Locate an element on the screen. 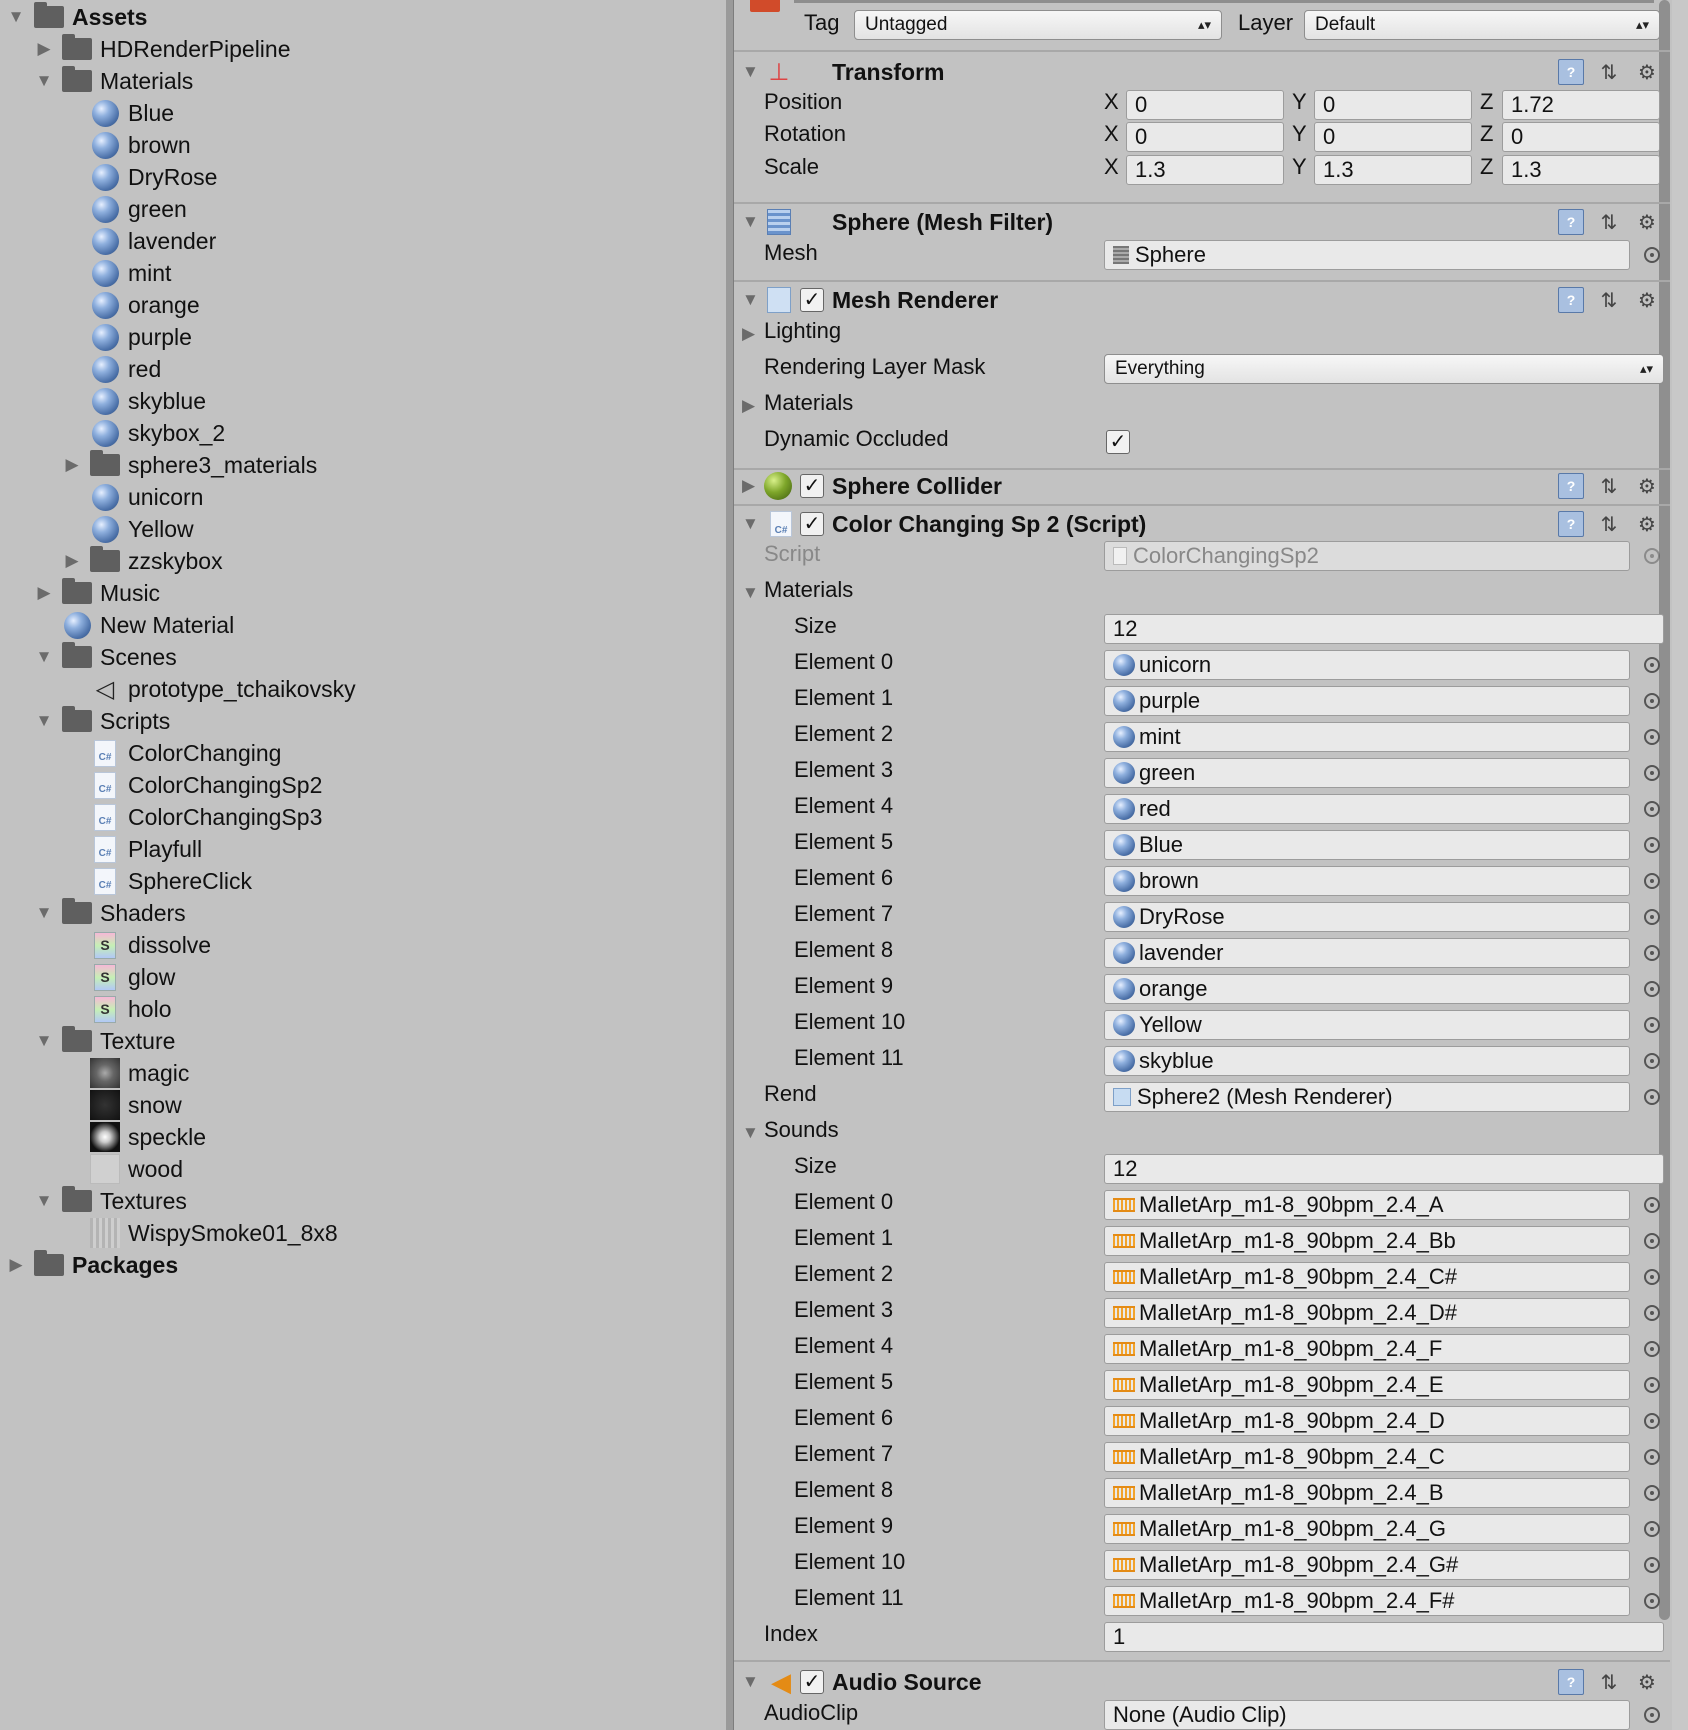  material-element-field: skyblue is located at coordinates (1367, 1061).